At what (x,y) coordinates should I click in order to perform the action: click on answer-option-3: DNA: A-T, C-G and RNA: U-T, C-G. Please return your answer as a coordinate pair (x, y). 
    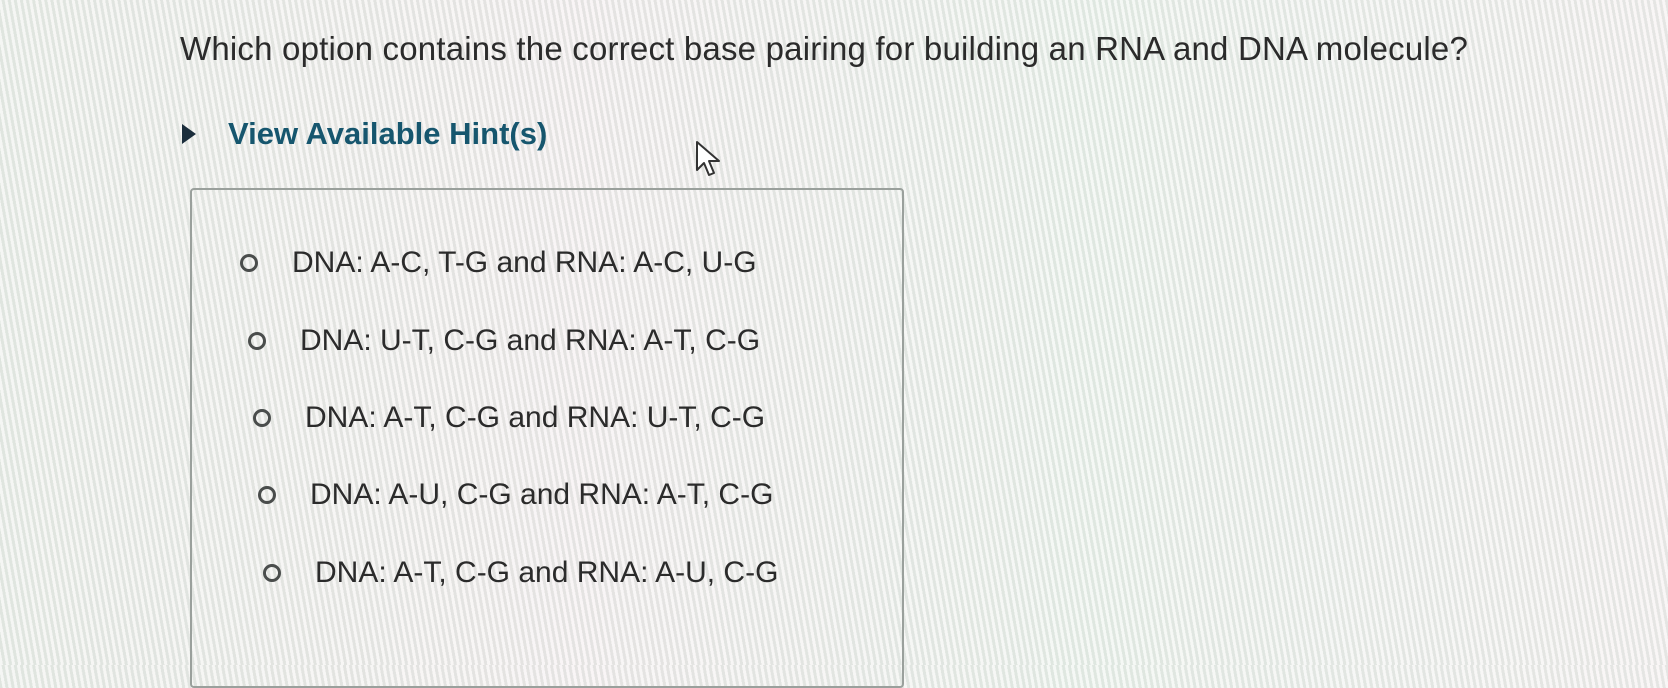
    Looking at the image, I should click on (509, 418).